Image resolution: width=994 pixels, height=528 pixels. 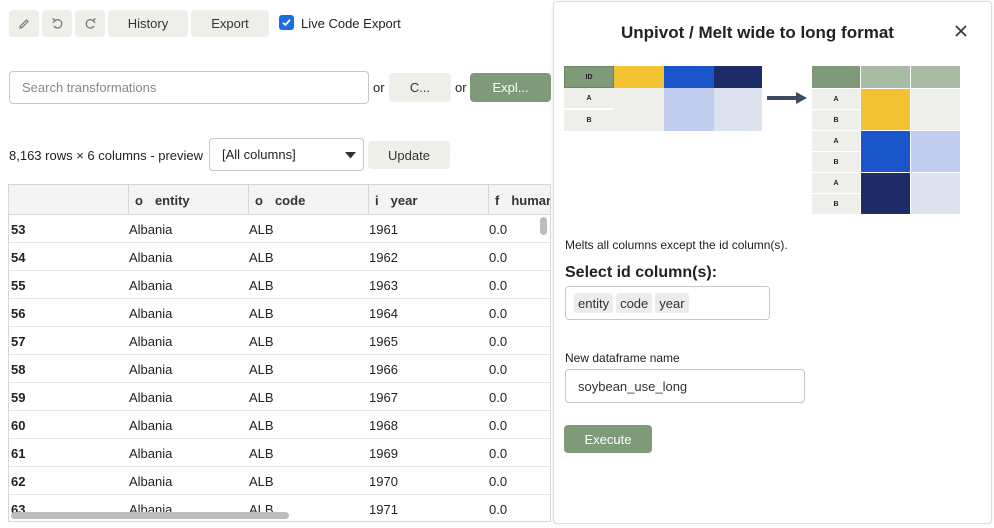 What do you see at coordinates (383, 313) in the screenshot?
I see `table-cell: 1964` at bounding box center [383, 313].